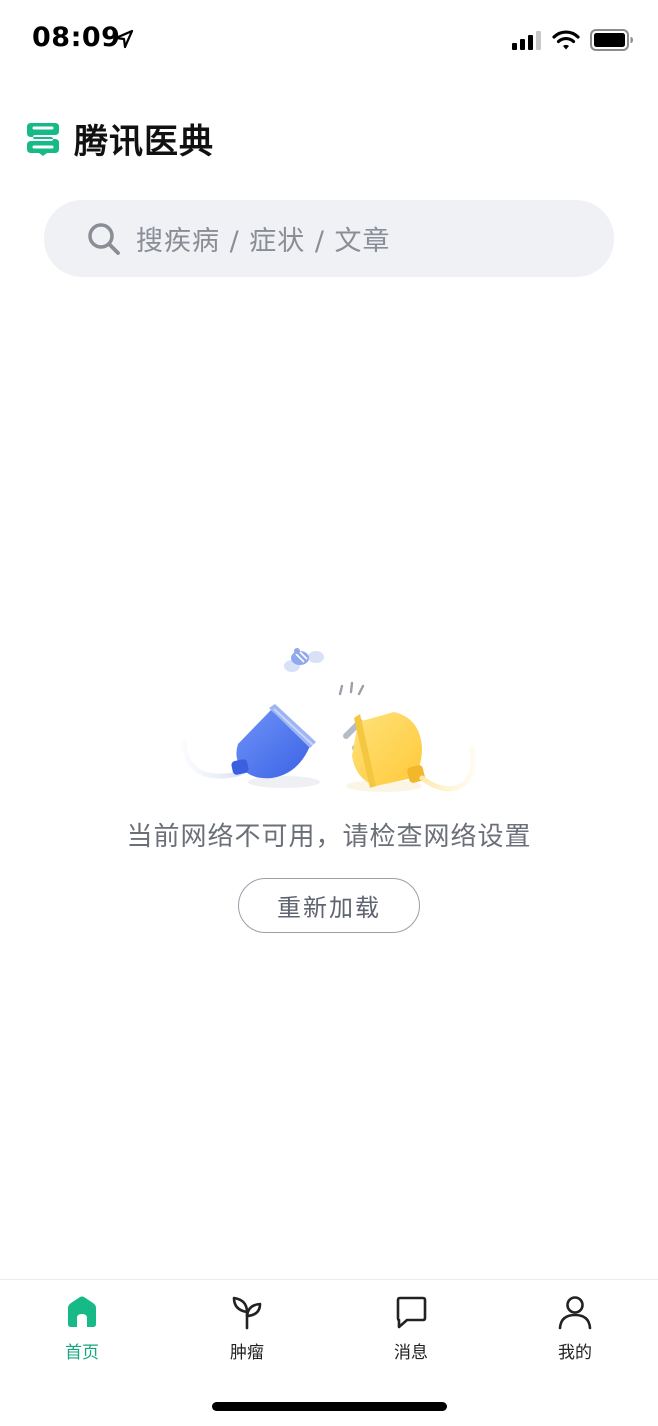 The height and width of the screenshot is (1426, 658). Describe the element at coordinates (76, 37) in the screenshot. I see `status-time: 08:09` at that location.